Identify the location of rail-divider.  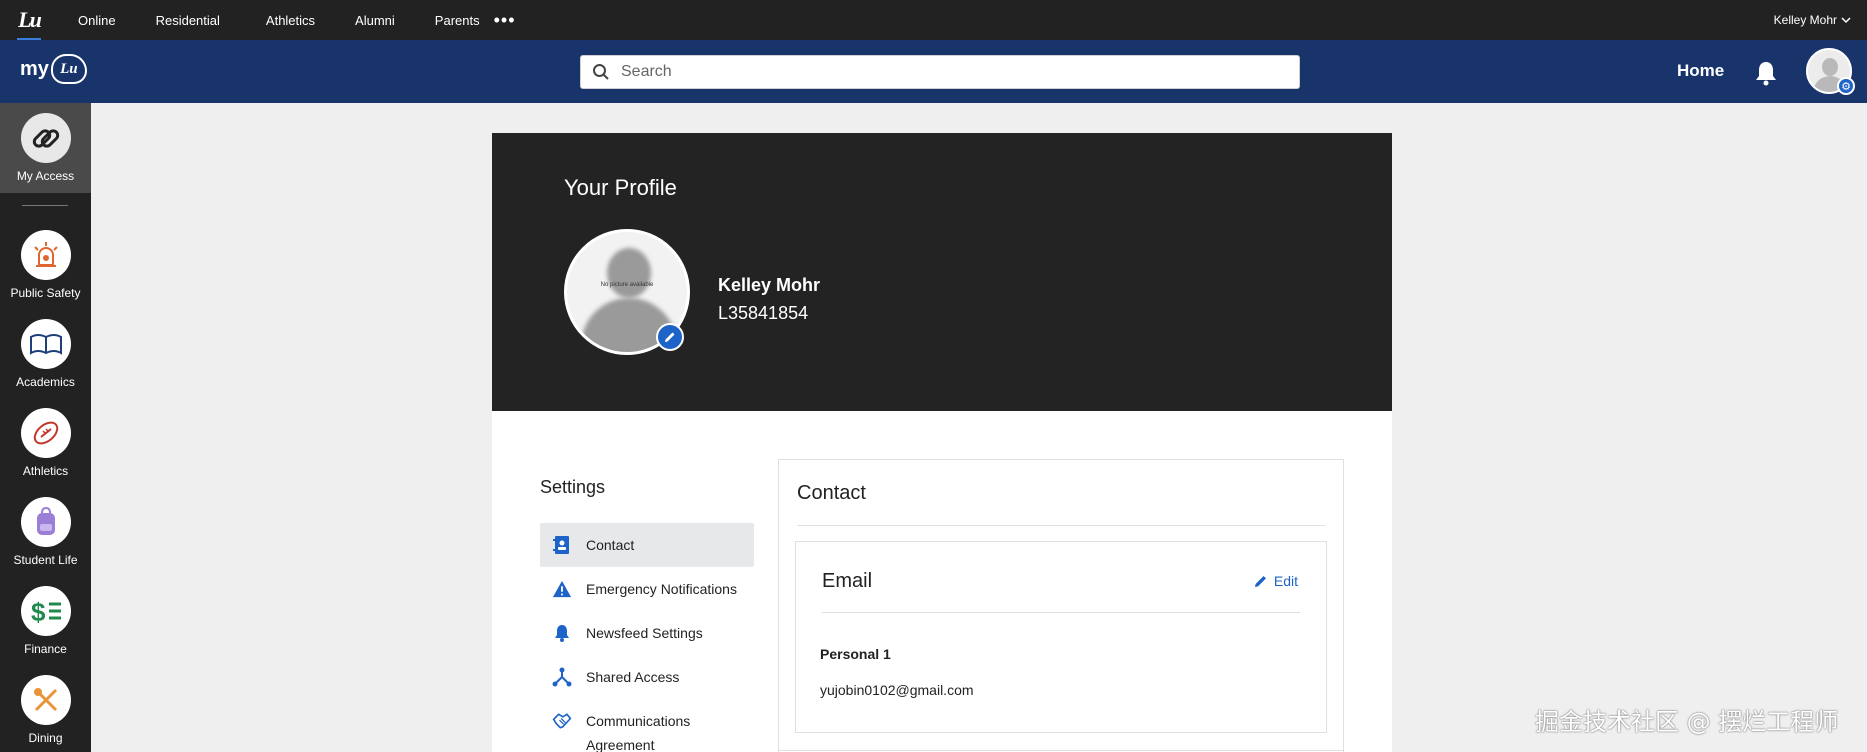
(45, 205).